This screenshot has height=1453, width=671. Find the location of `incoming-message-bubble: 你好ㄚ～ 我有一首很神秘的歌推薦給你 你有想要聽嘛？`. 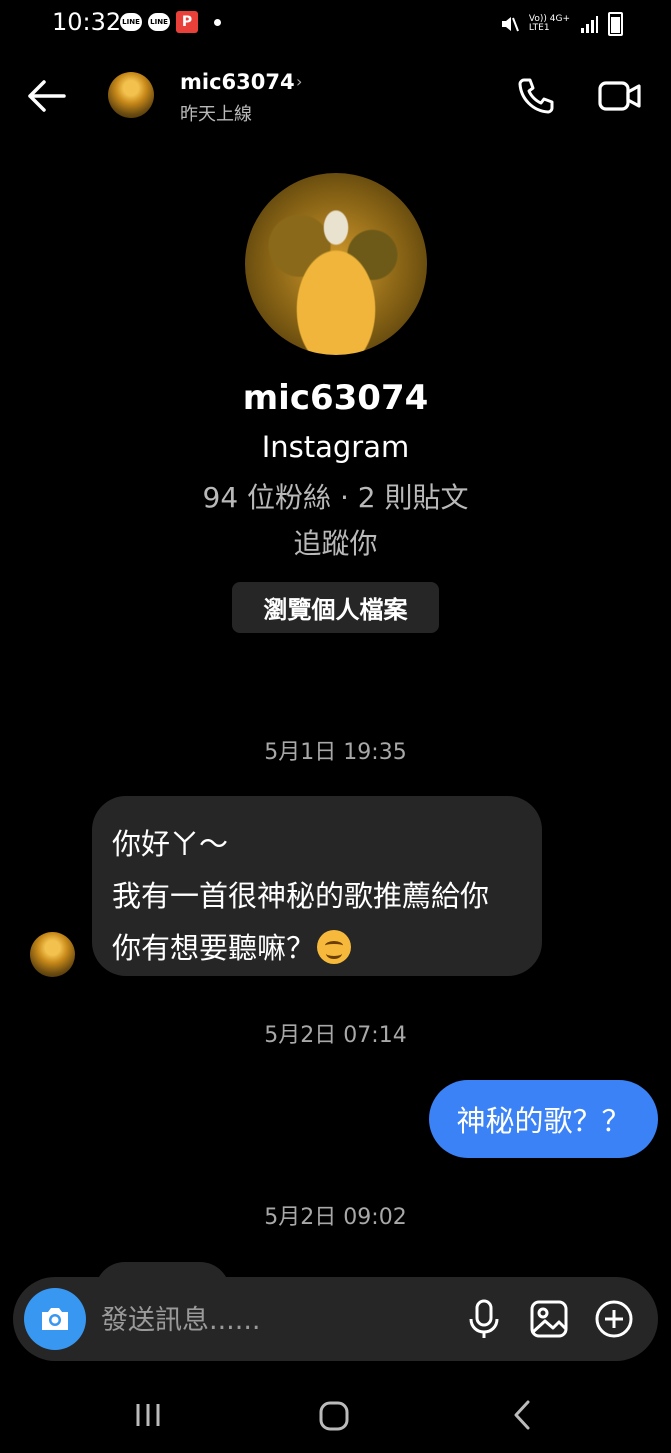

incoming-message-bubble: 你好ㄚ～ 我有一首很神秘的歌推薦給你 你有想要聽嘛？ is located at coordinates (317, 886).